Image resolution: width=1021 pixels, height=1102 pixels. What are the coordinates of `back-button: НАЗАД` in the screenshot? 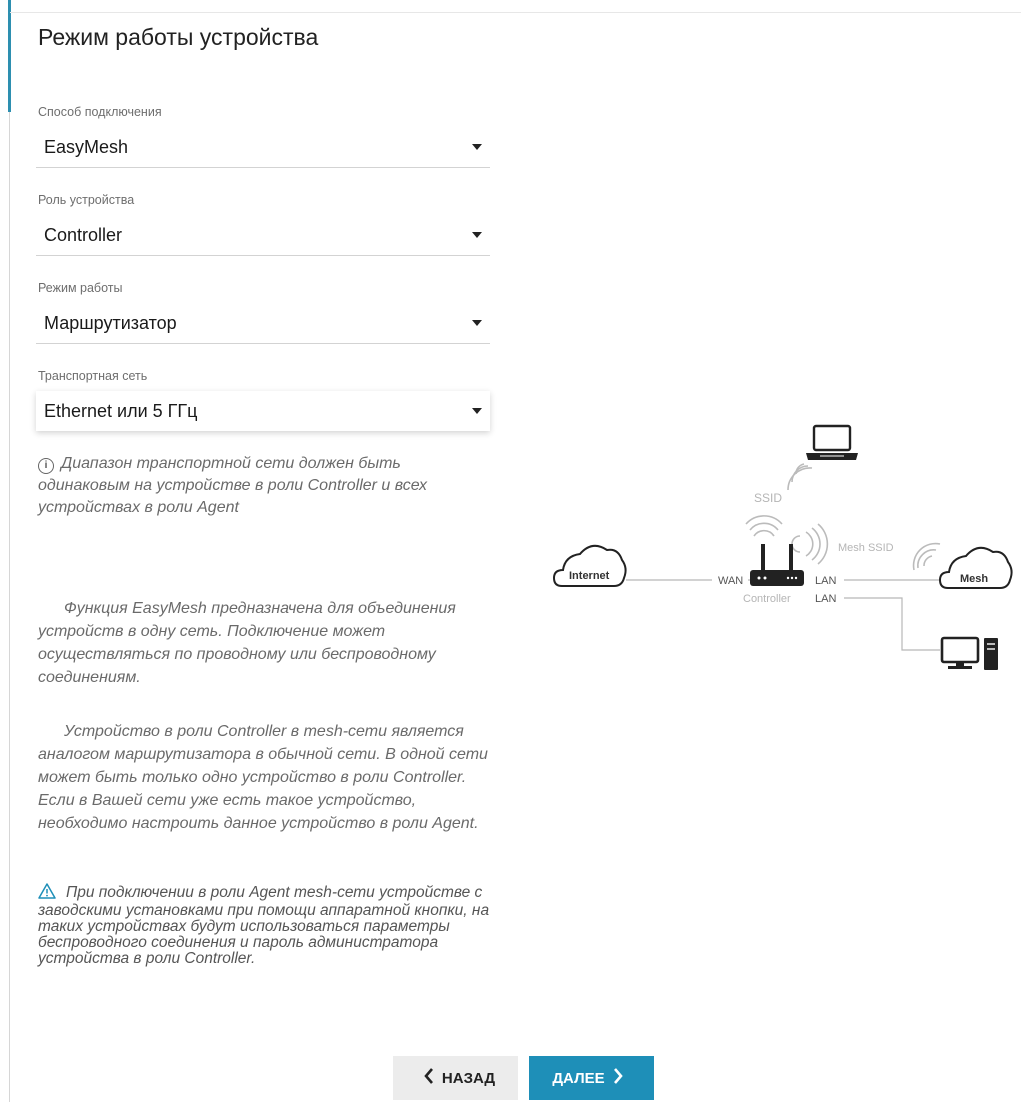 It's located at (455, 1078).